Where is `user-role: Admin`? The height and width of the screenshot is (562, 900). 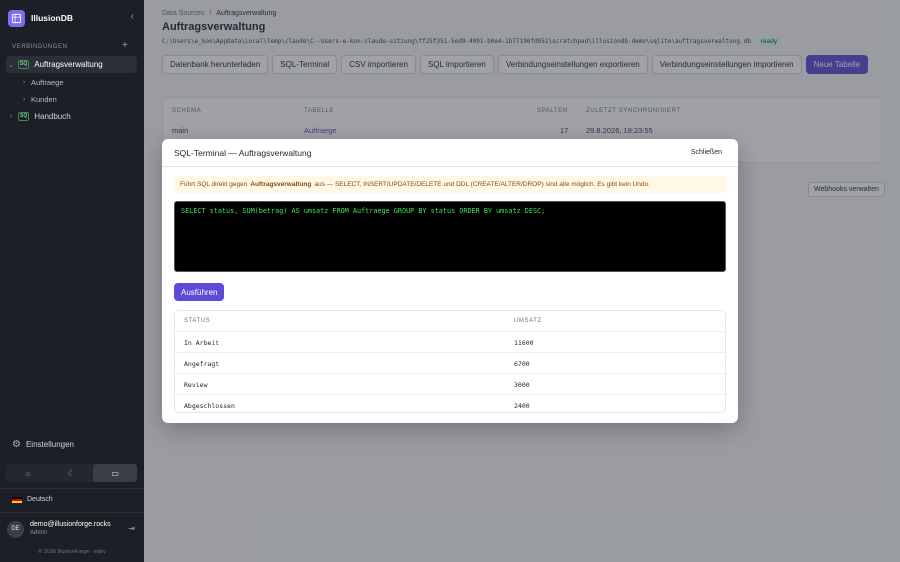
user-role: Admin is located at coordinates (39, 533).